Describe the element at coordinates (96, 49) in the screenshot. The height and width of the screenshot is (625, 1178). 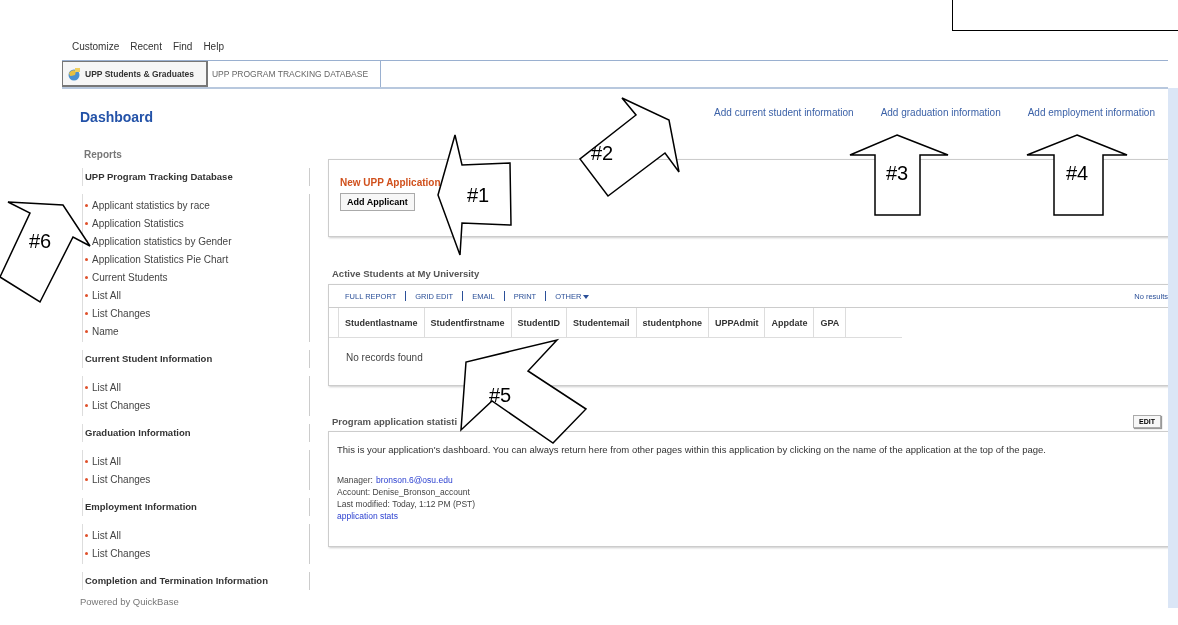
I see `menu-item: Customize` at that location.